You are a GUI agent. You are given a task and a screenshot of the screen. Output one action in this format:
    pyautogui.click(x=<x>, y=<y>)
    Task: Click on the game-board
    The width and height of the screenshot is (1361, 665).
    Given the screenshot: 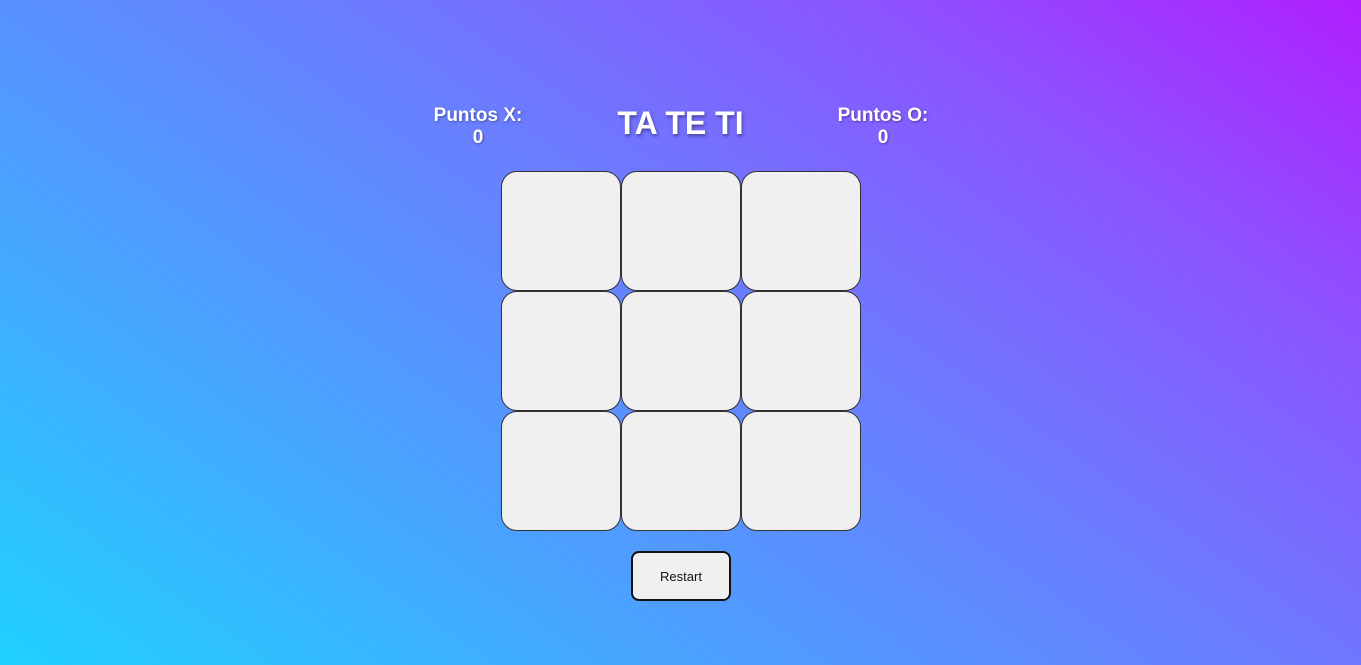 What is the action you would take?
    pyautogui.click(x=681, y=351)
    